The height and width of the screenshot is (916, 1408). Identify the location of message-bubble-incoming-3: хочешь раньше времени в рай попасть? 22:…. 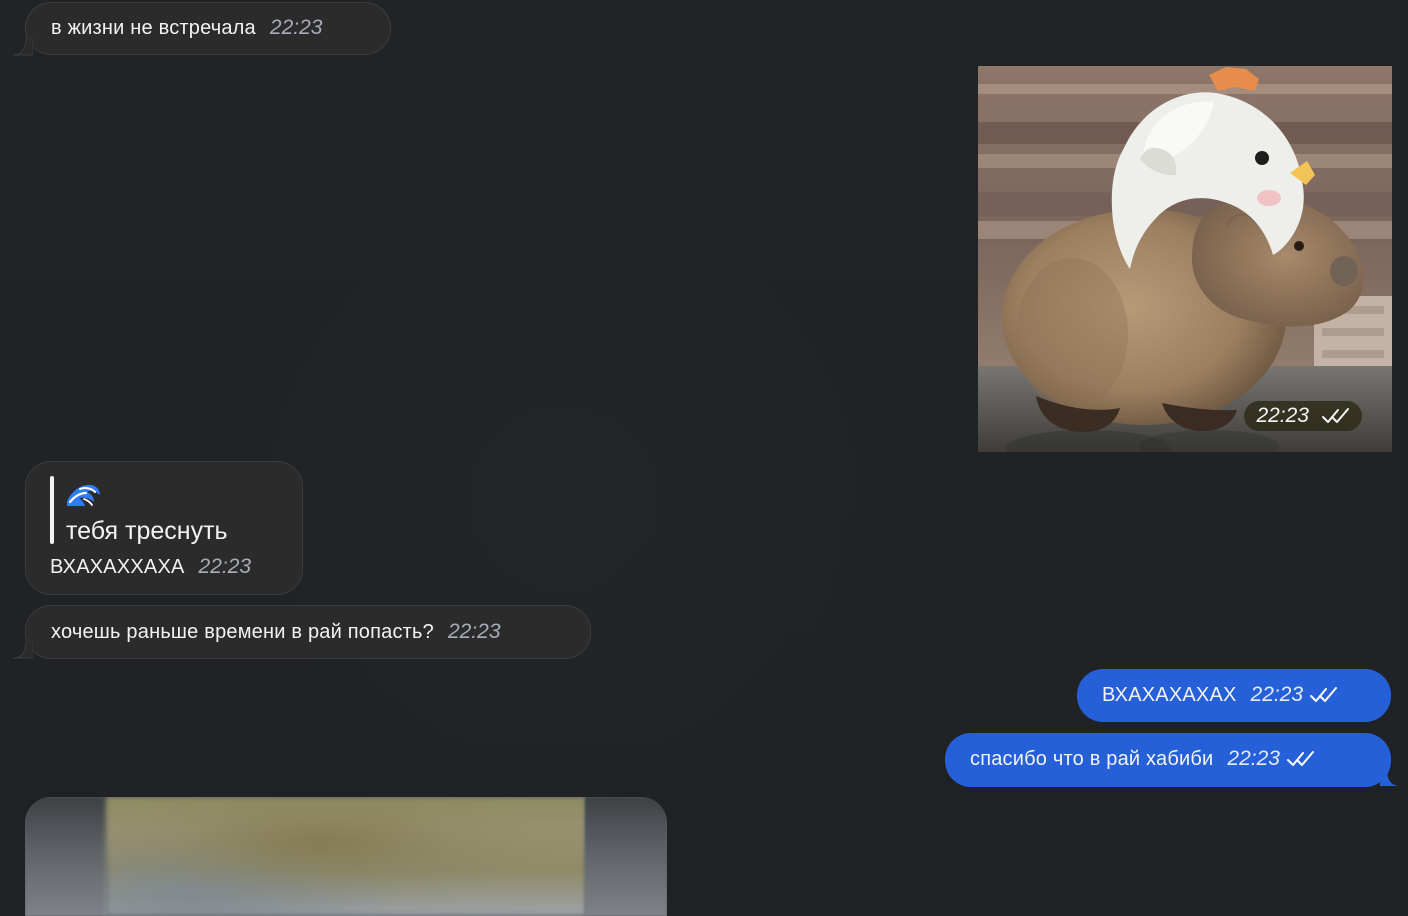
(308, 632).